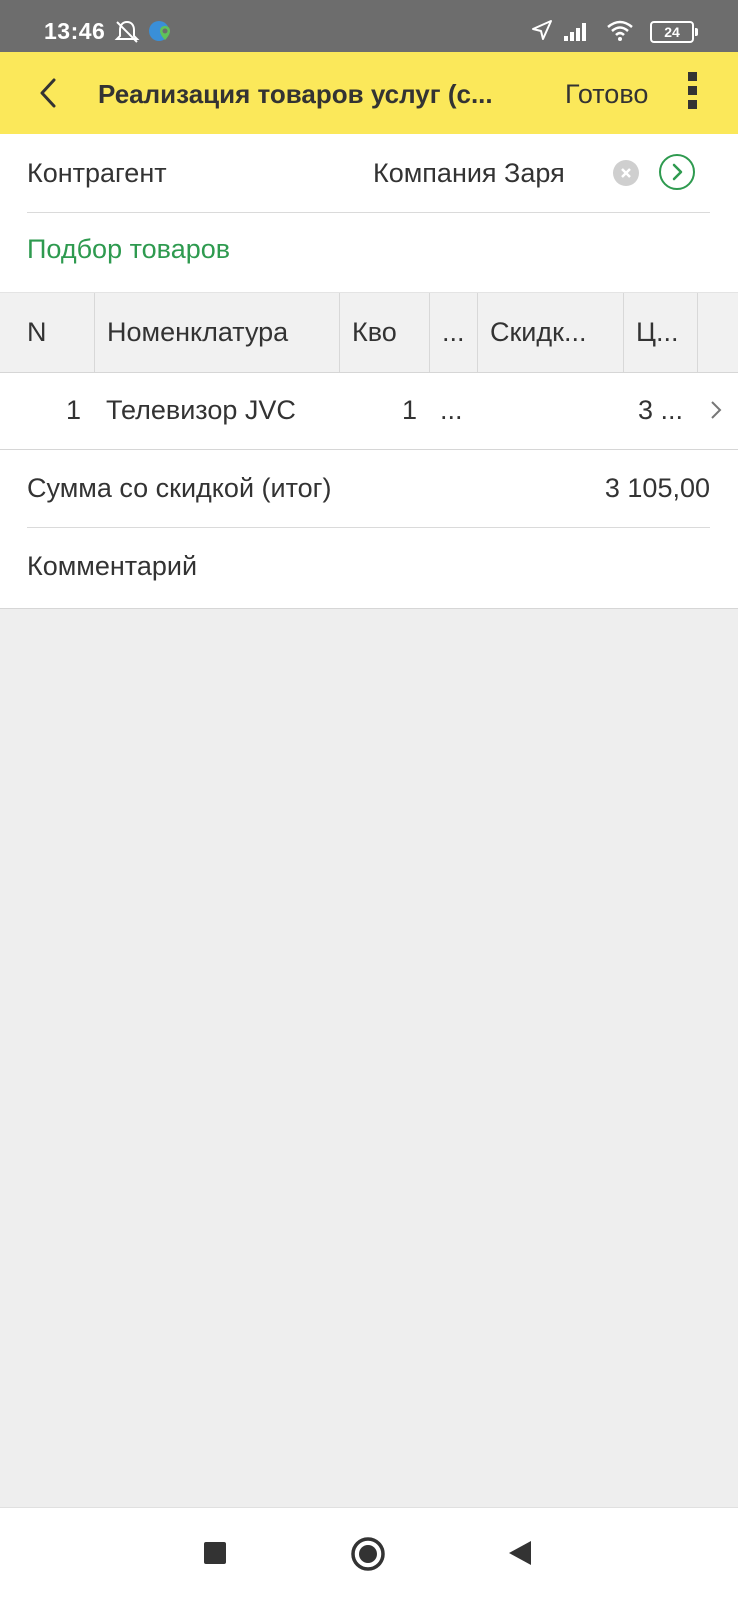 The width and height of the screenshot is (738, 1598). I want to click on muted-alarm-icon, so click(127, 31).